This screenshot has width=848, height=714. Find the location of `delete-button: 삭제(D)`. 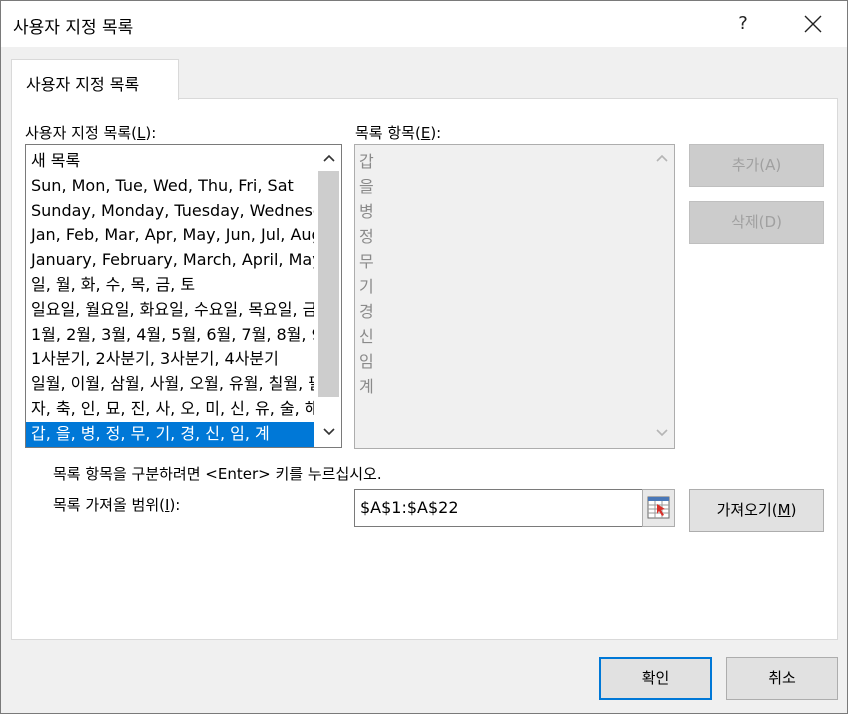

delete-button: 삭제(D) is located at coordinates (756, 222).